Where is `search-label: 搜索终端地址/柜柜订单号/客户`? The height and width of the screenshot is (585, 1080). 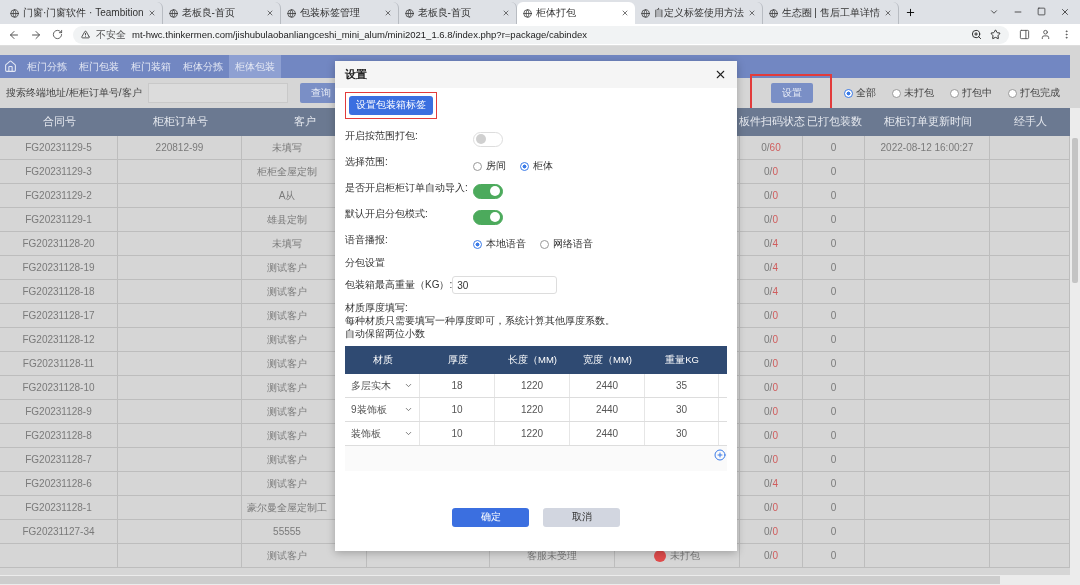
search-label: 搜索终端地址/柜柜订单号/客户 is located at coordinates (74, 93).